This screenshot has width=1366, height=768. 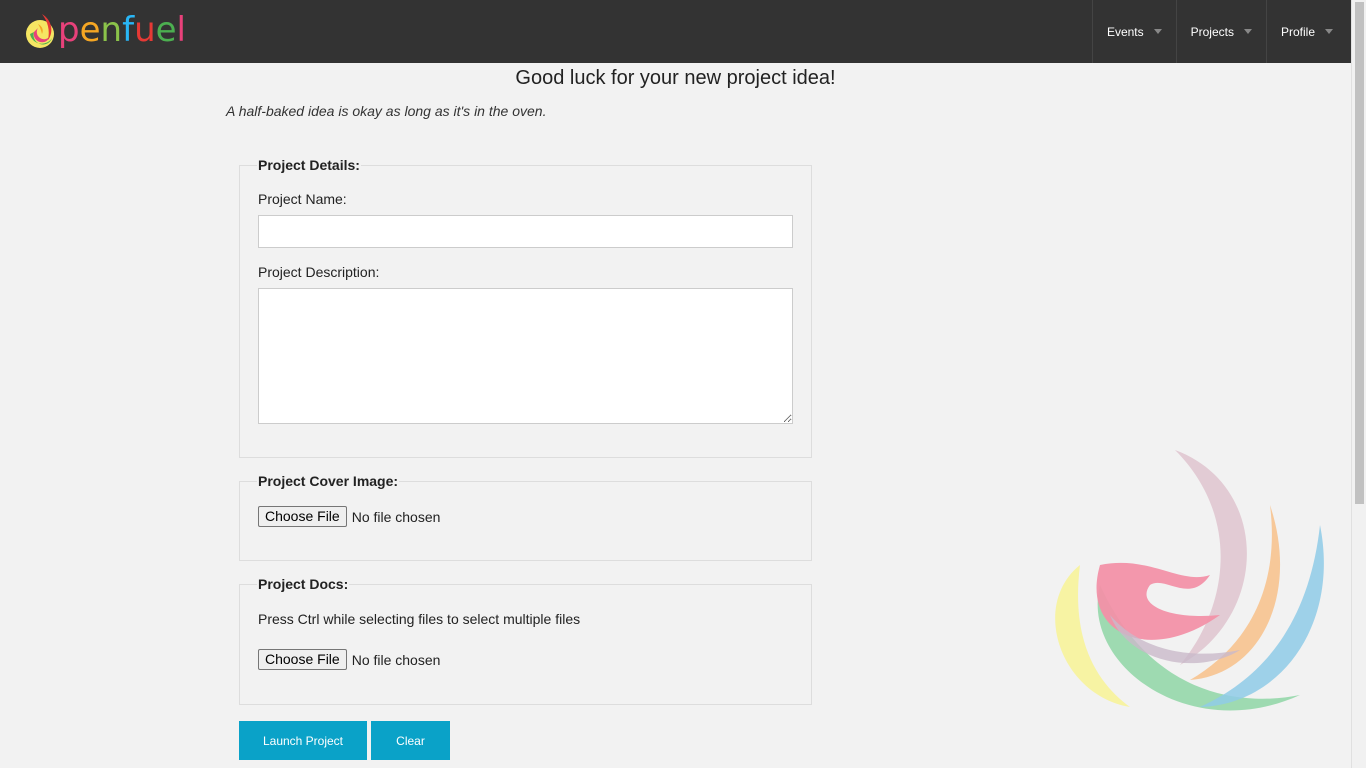 I want to click on nav-events-label: Events, so click(x=1125, y=31).